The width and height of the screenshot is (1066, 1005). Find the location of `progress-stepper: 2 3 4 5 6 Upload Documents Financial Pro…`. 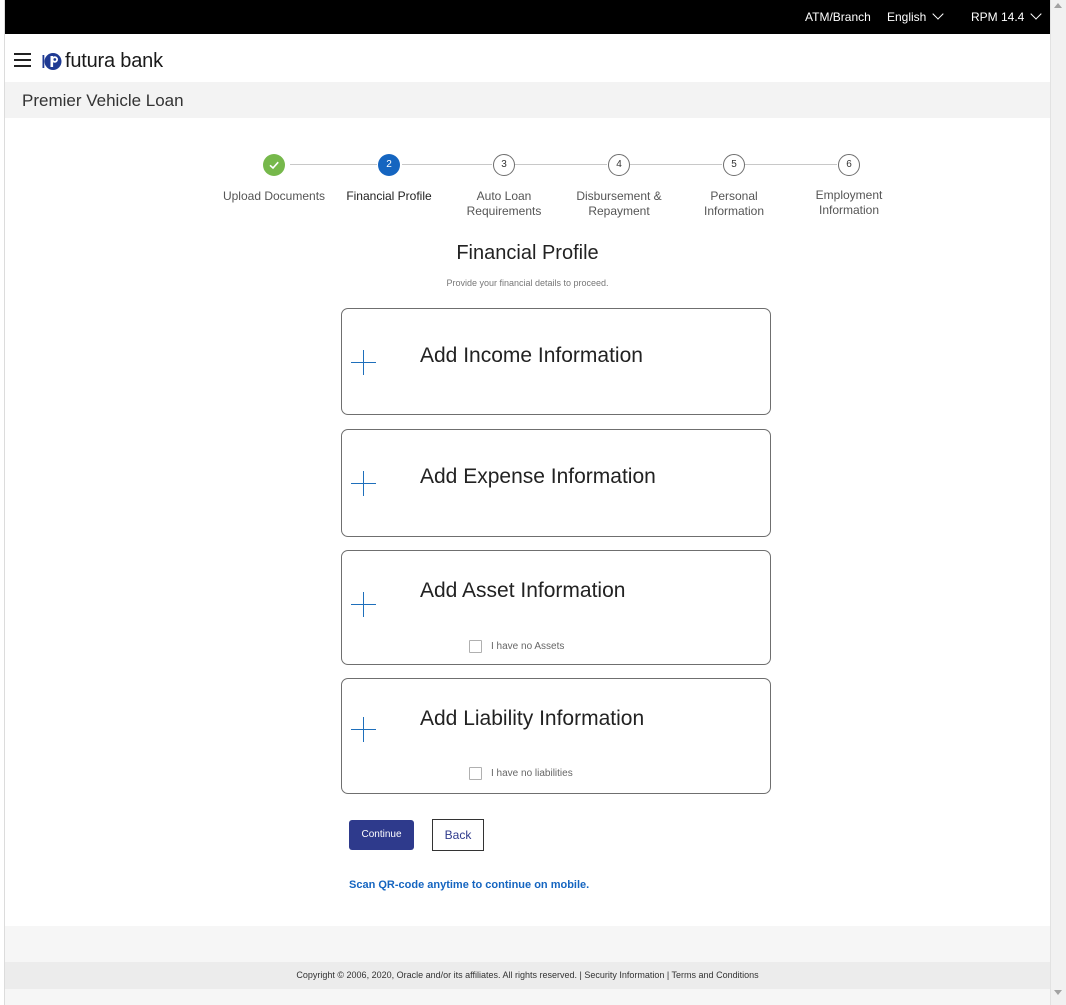

progress-stepper: 2 3 4 5 6 Upload Documents Financial Pro… is located at coordinates (527, 173).